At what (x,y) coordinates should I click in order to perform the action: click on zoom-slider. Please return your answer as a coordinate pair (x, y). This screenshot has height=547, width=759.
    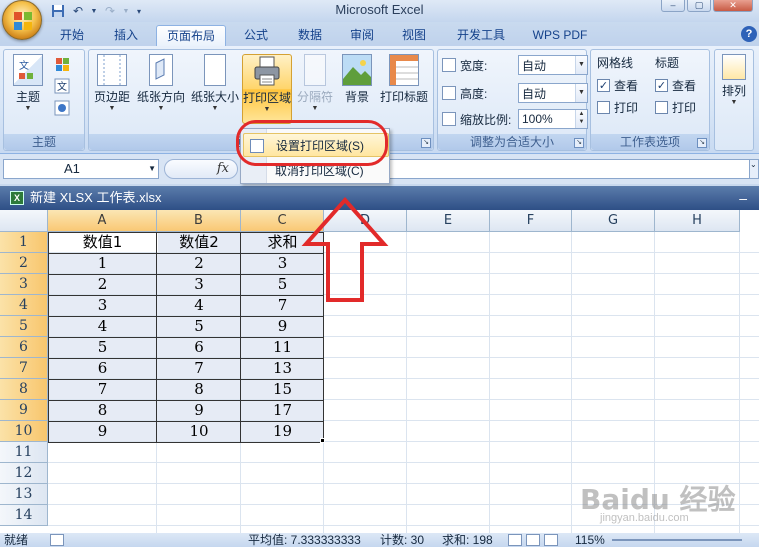
    Looking at the image, I should click on (677, 540).